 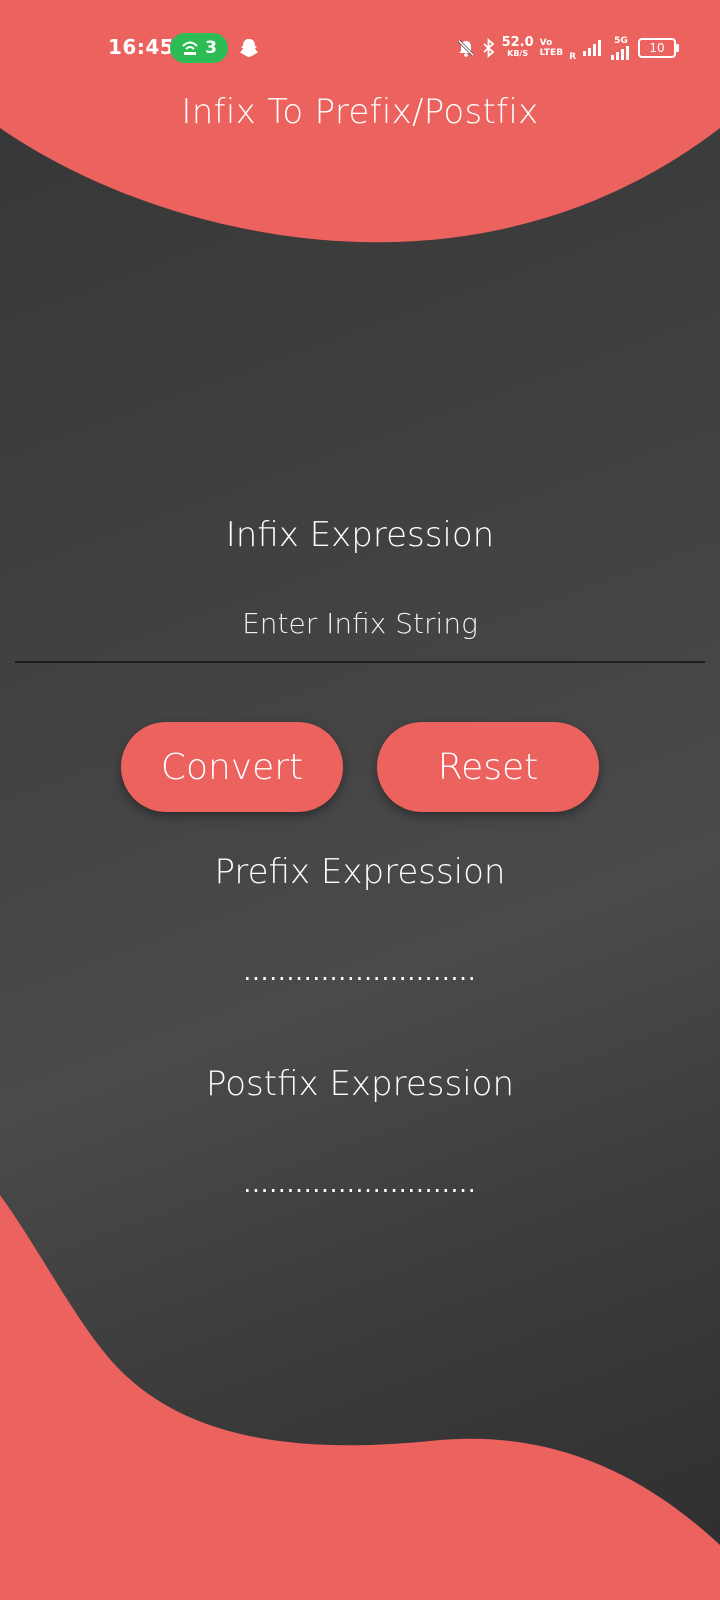 What do you see at coordinates (621, 40) in the screenshot?
I see `network-type: 5G` at bounding box center [621, 40].